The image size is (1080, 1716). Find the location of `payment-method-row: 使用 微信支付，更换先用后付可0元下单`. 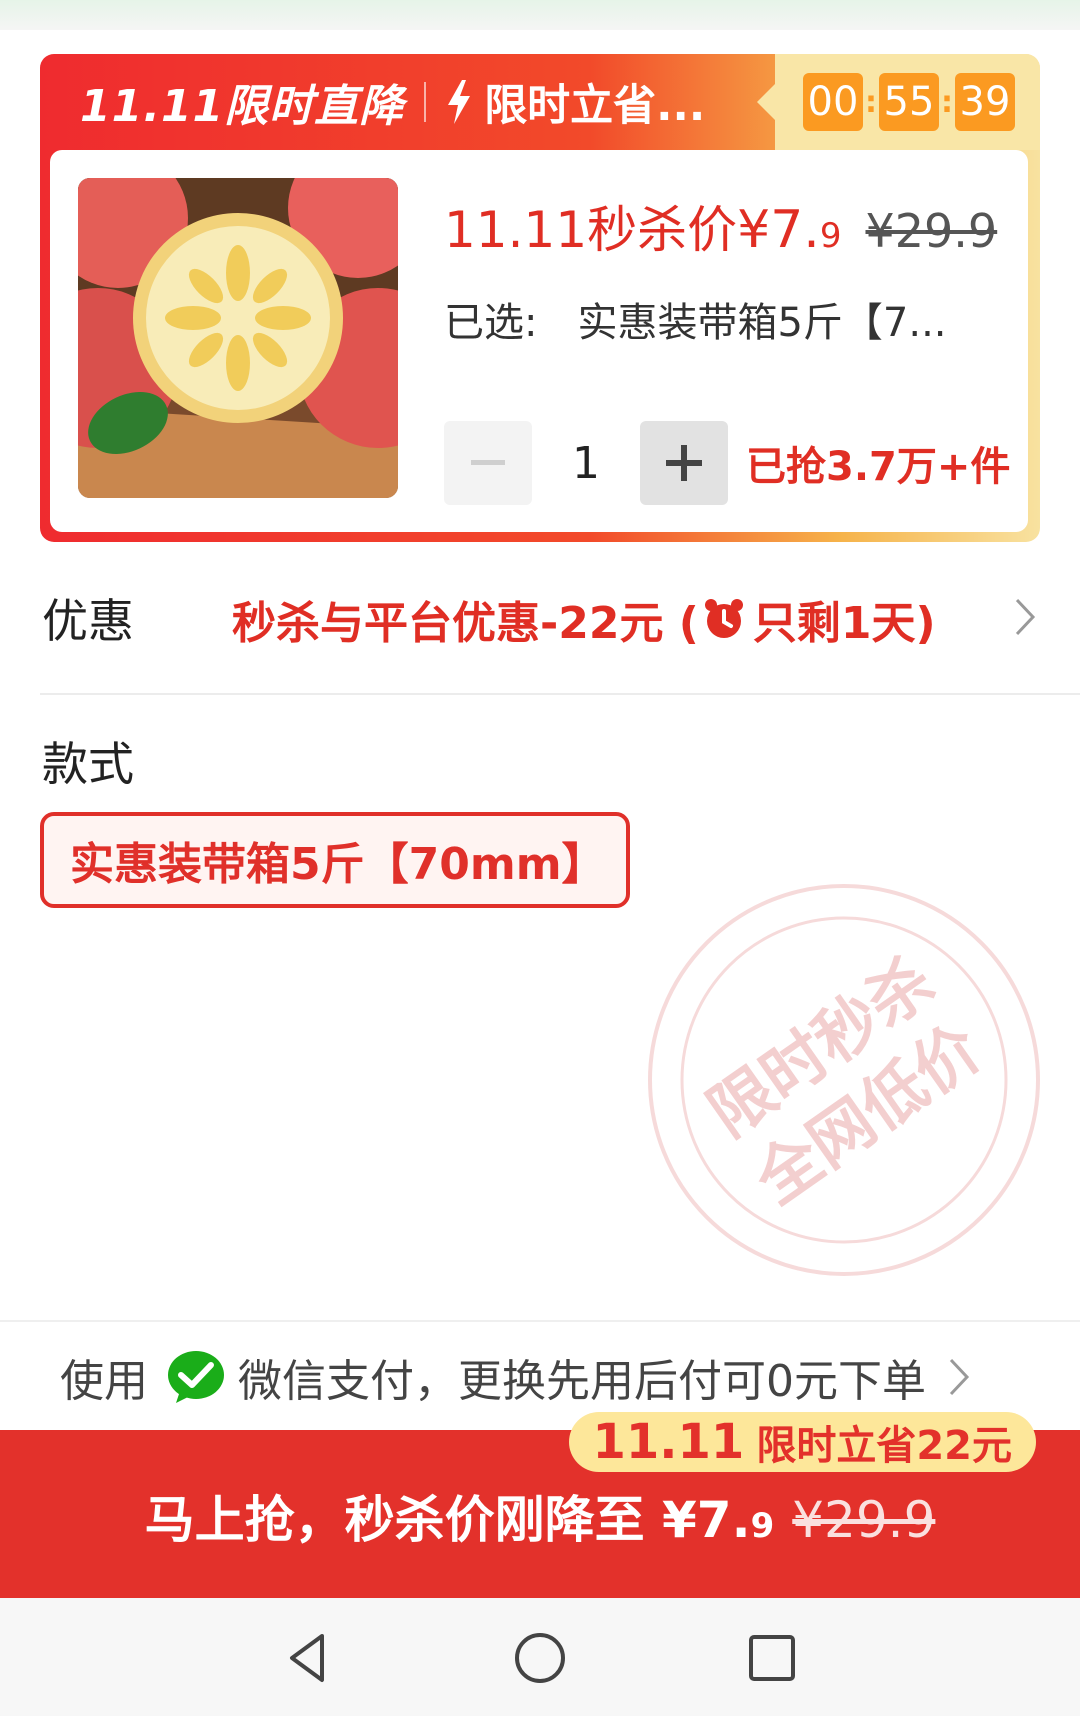

payment-method-row: 使用 微信支付，更换先用后付可0元下单 is located at coordinates (515, 1377).